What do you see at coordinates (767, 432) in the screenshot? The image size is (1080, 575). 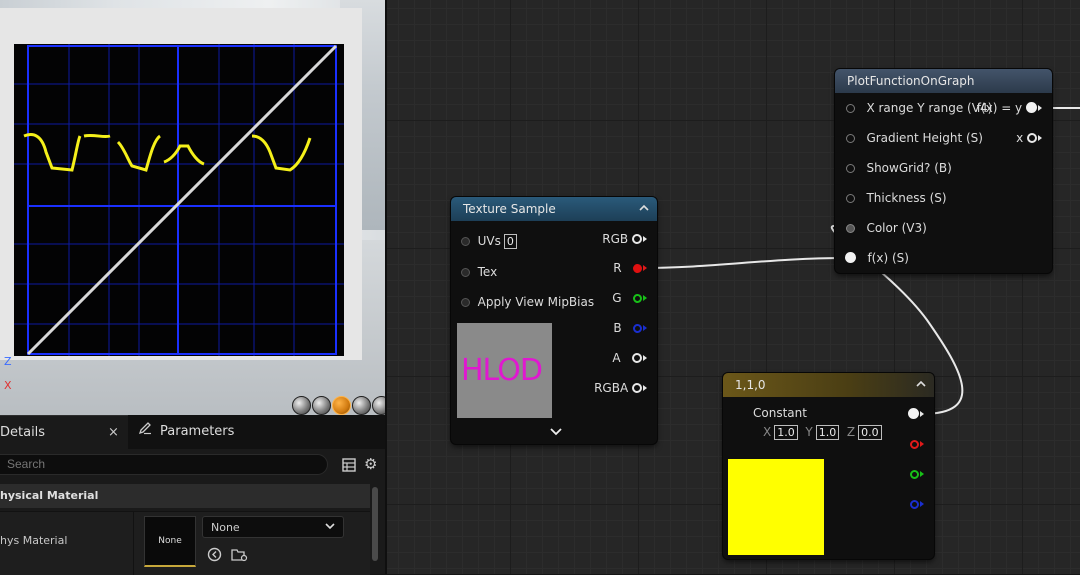 I see `x-label: X` at bounding box center [767, 432].